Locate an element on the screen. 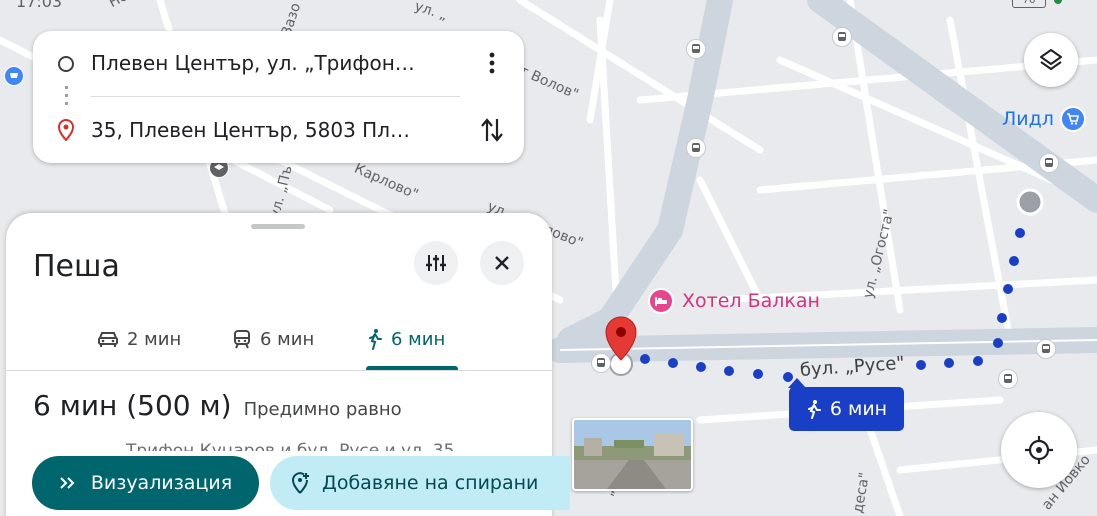 The width and height of the screenshot is (1097, 516). hotel-balkan-poi: Хотел Балкан is located at coordinates (734, 301).